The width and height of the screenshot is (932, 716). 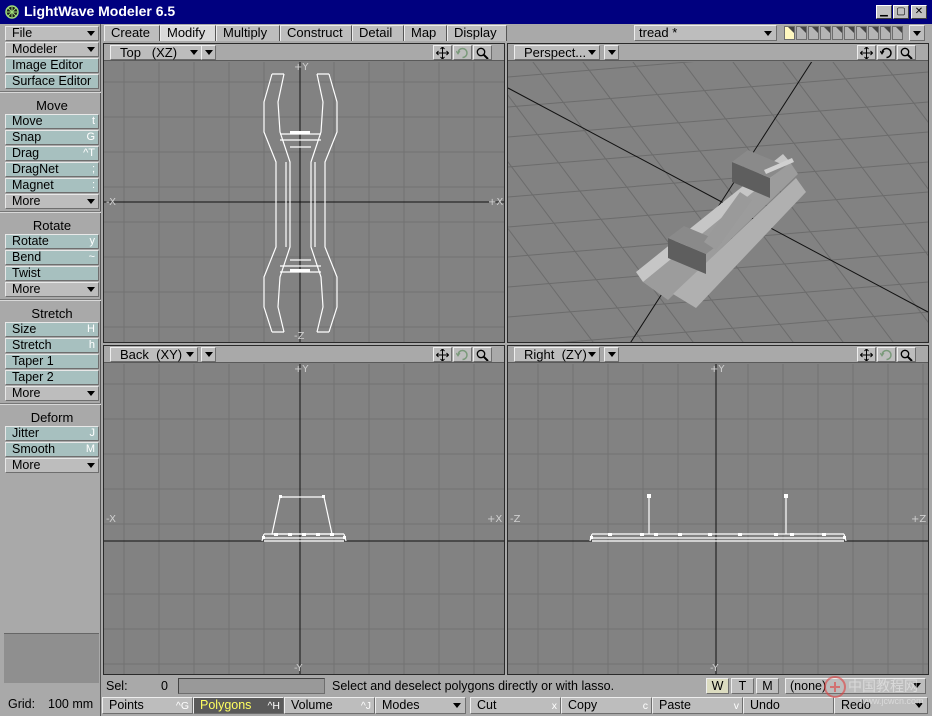 I want to click on size-tool-button: Size H, so click(x=52, y=329).